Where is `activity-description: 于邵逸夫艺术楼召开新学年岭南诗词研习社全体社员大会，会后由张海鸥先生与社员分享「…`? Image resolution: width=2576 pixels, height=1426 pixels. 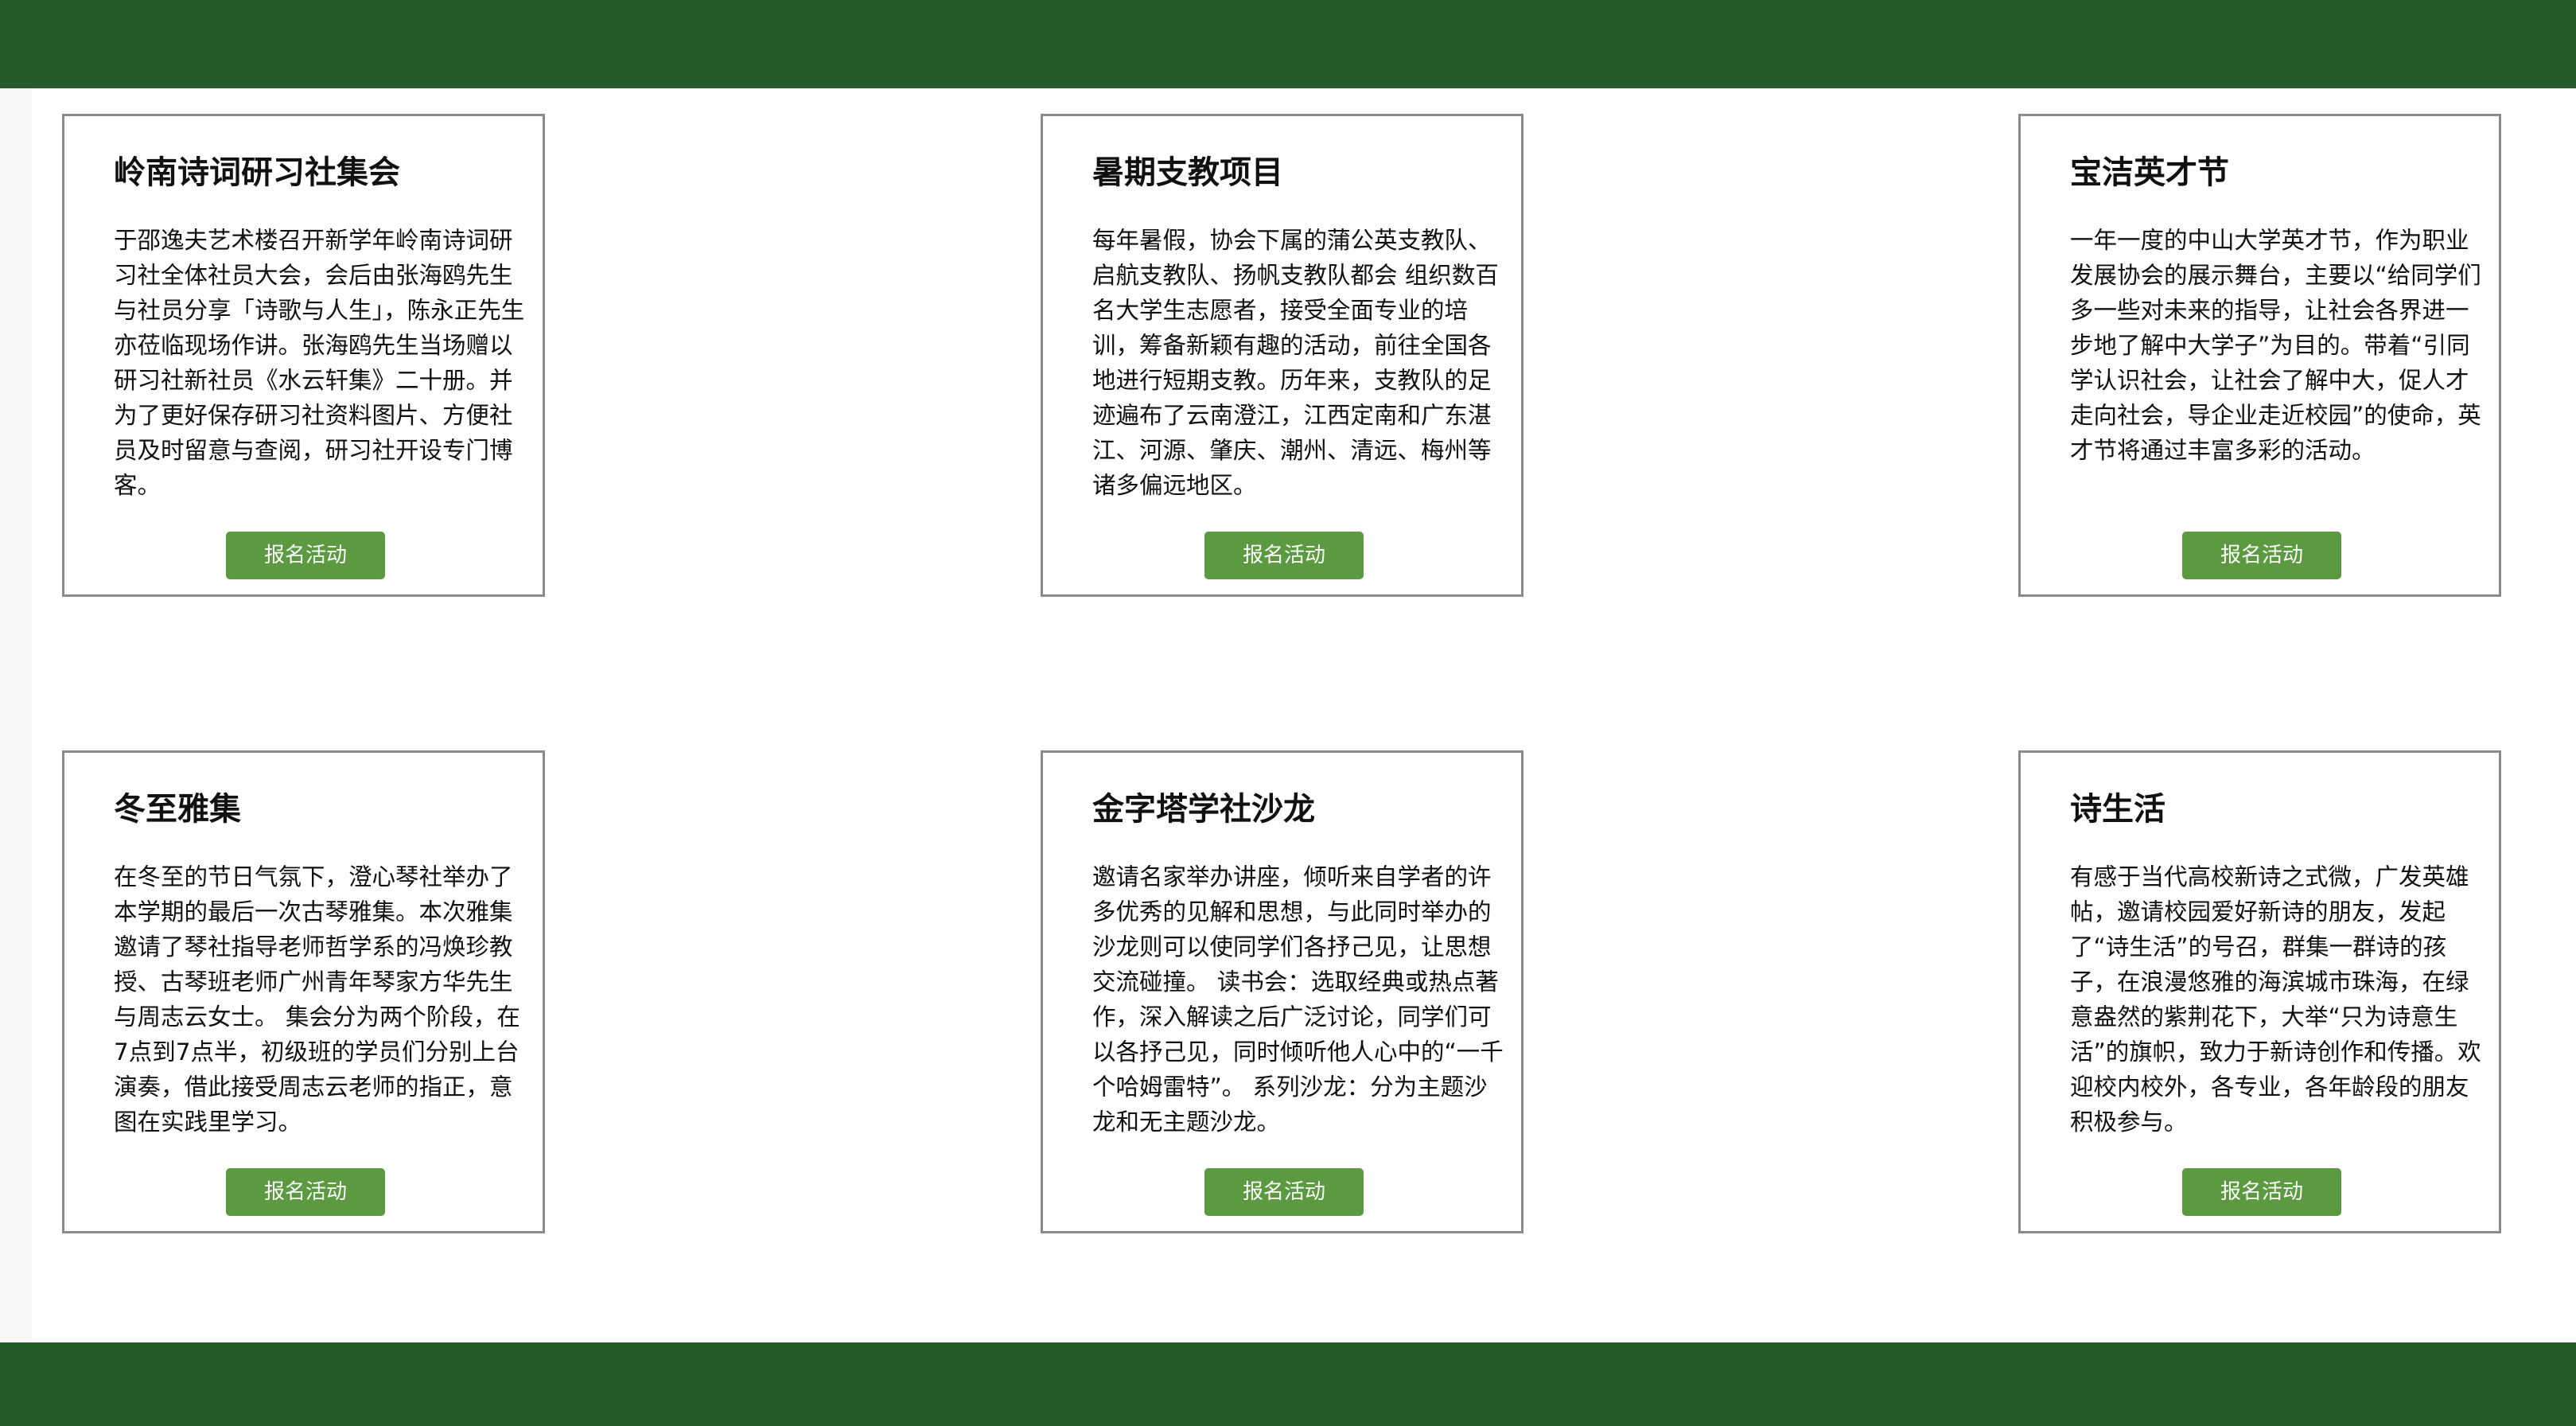 activity-description: 于邵逸夫艺术楼召开新学年岭南诗词研习社全体社员大会，会后由张海鸥先生与社员分享「… is located at coordinates (320, 363).